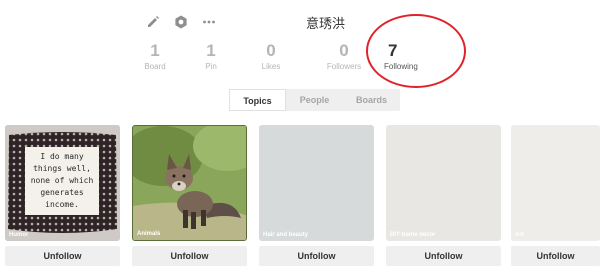 This screenshot has width=600, height=275. What do you see at coordinates (519, 235) in the screenshot?
I see `topic-name: Art` at bounding box center [519, 235].